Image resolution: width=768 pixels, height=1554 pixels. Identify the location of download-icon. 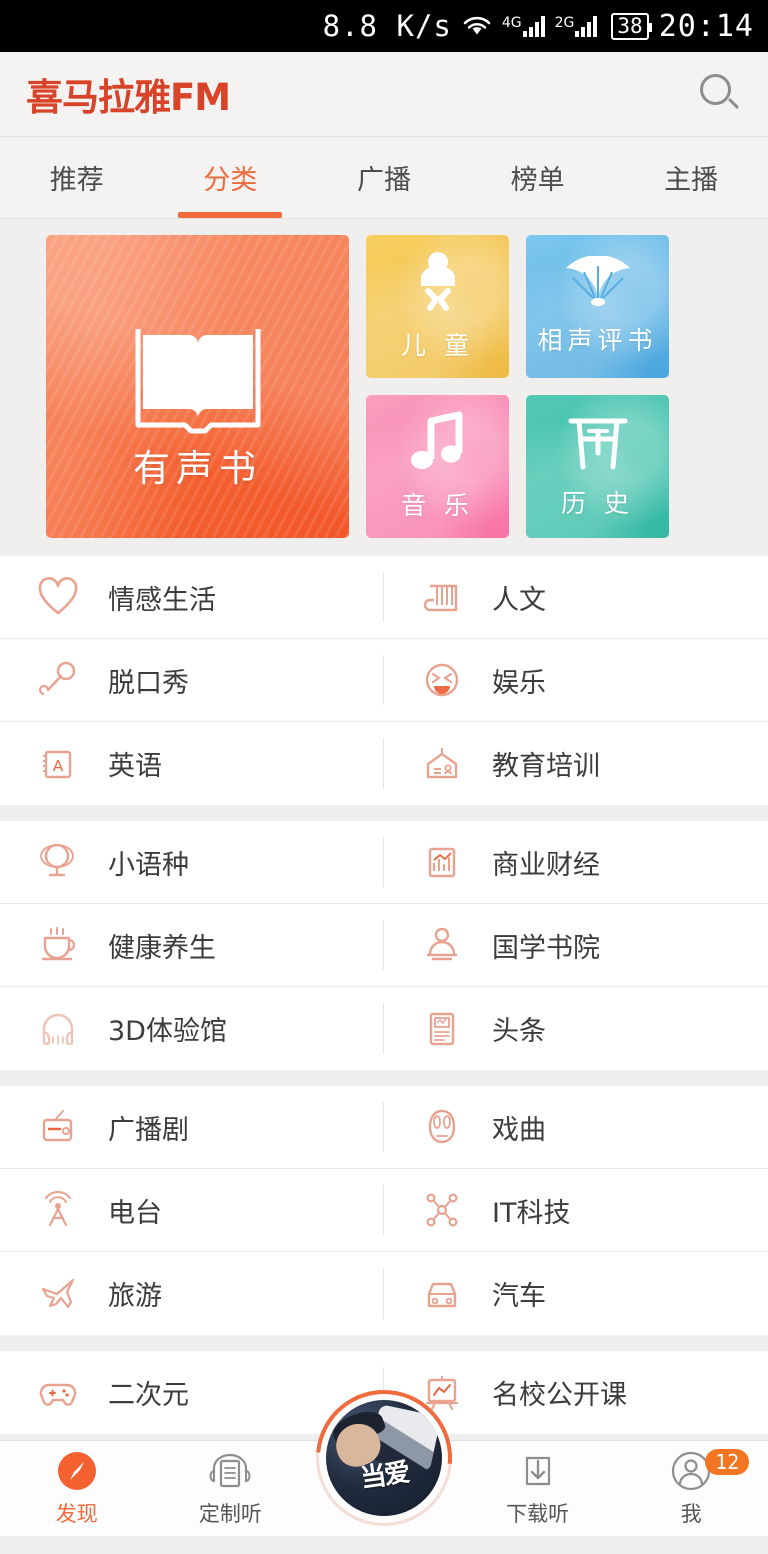
(538, 1471).